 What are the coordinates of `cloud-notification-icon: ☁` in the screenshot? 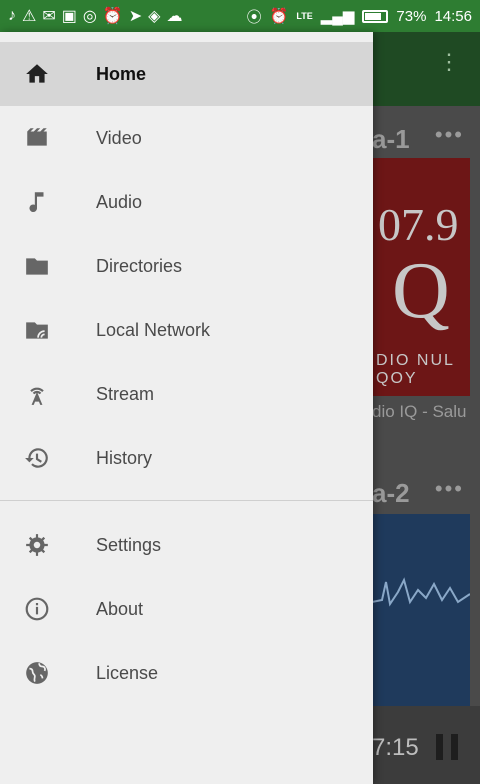 It's located at (174, 16).